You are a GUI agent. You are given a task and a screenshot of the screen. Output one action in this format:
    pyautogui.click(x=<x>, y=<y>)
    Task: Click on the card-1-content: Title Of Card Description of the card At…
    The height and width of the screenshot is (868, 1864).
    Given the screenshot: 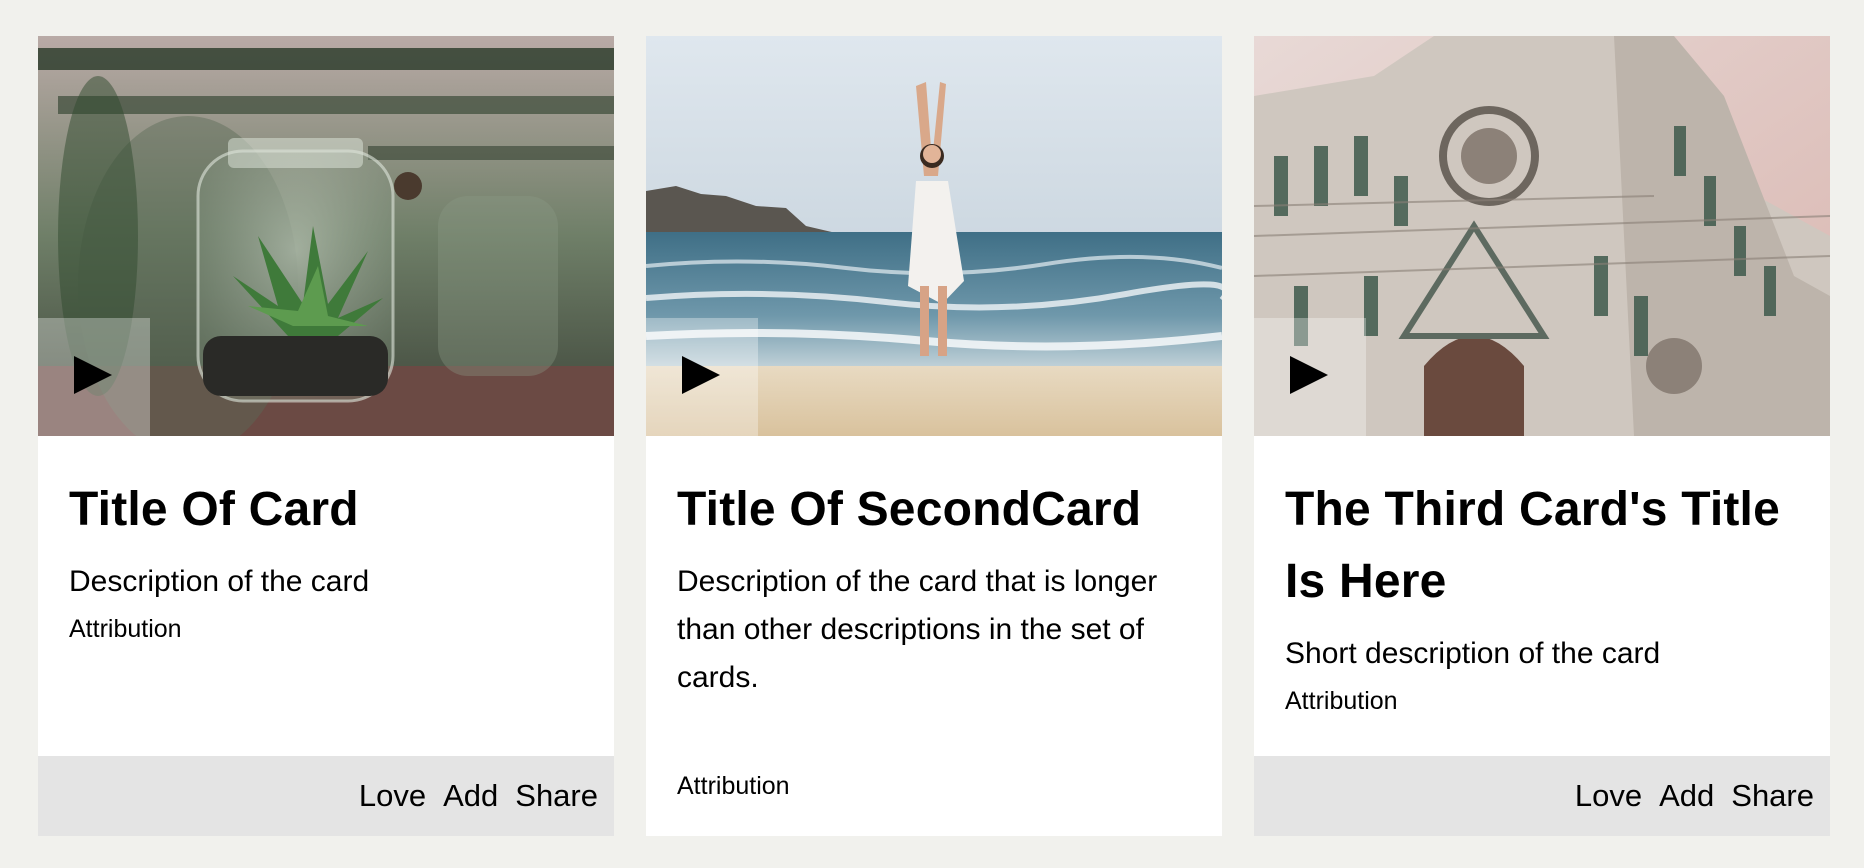 What is the action you would take?
    pyautogui.click(x=326, y=540)
    